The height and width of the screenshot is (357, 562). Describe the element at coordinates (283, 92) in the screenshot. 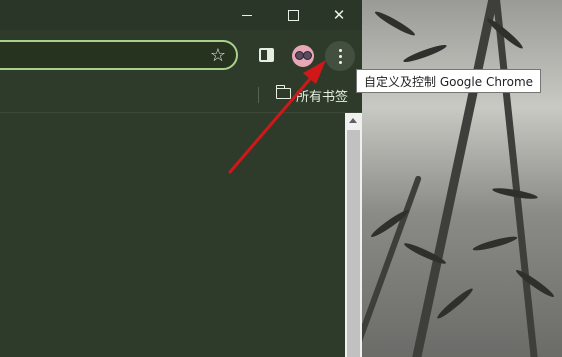

I see `folder-icon` at that location.